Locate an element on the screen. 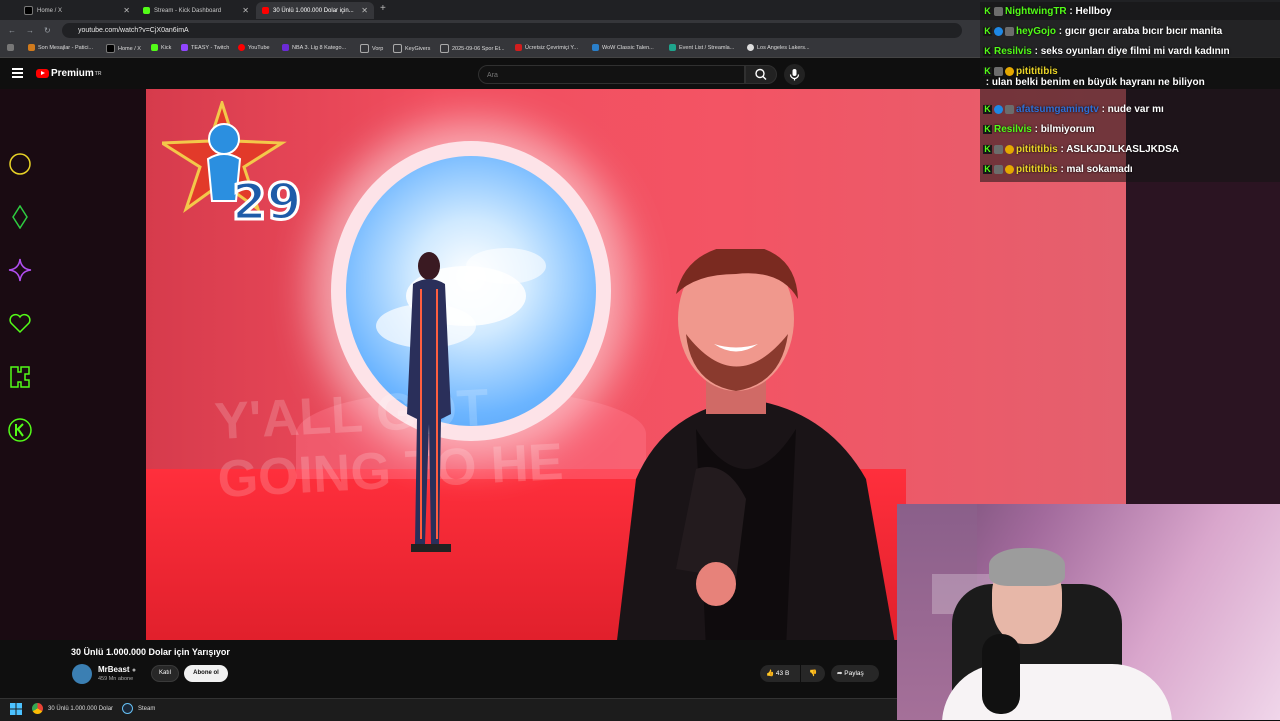  heart-icon is located at coordinates (20, 323).